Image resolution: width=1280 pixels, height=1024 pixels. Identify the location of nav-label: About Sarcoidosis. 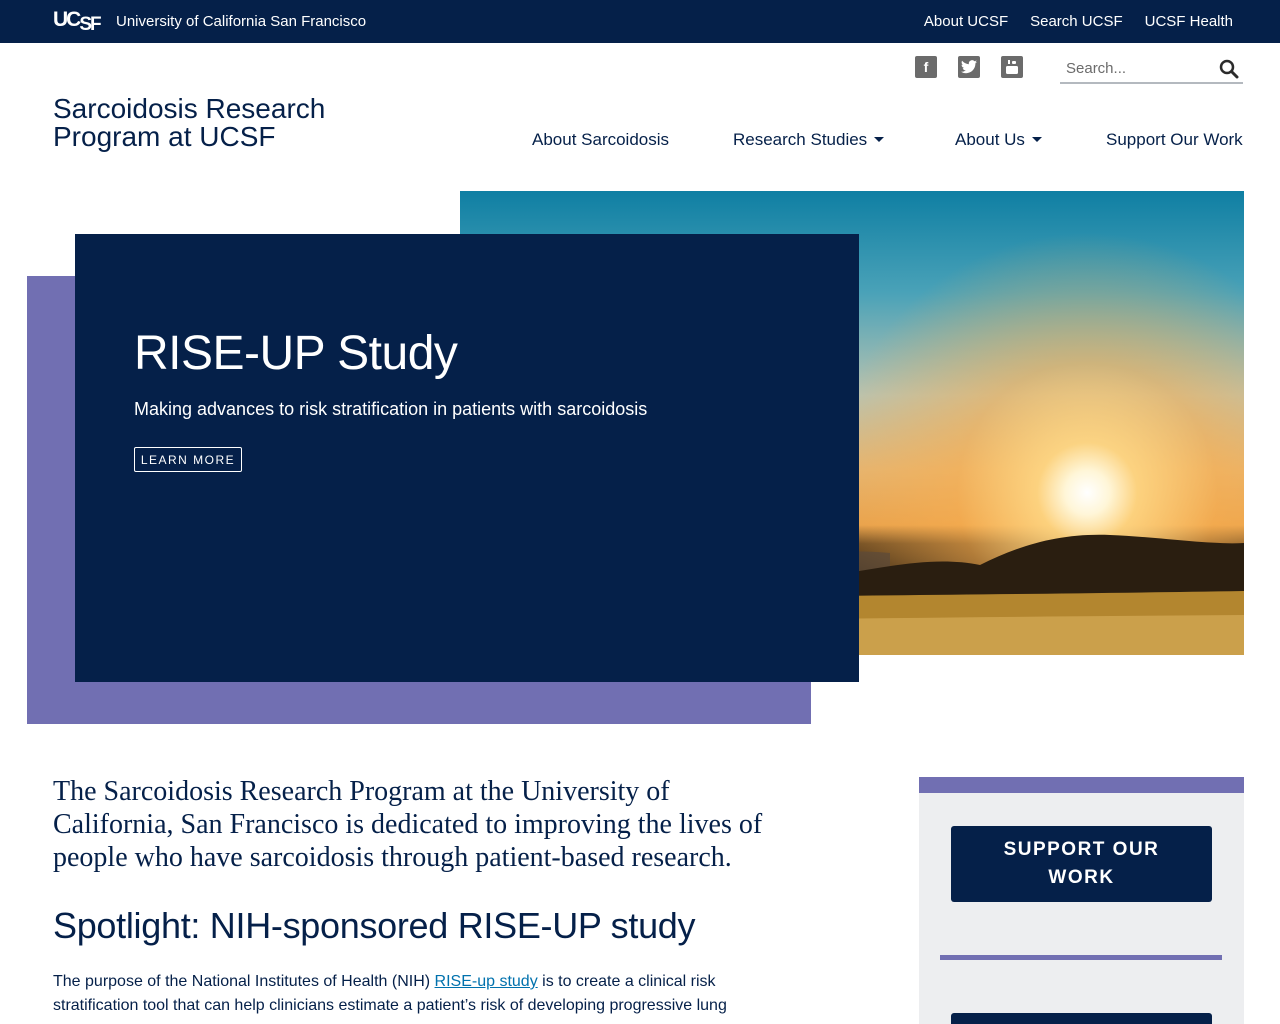
(601, 139).